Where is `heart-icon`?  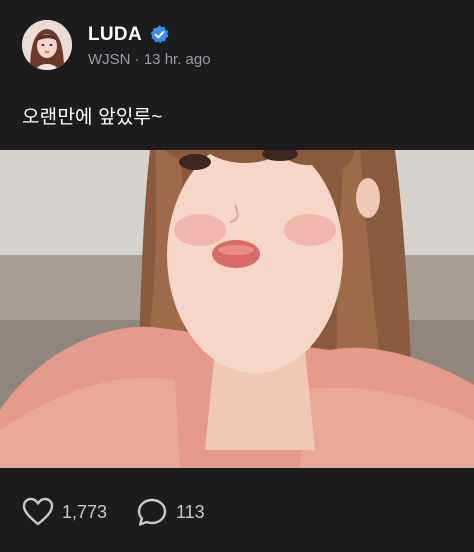 heart-icon is located at coordinates (38, 511).